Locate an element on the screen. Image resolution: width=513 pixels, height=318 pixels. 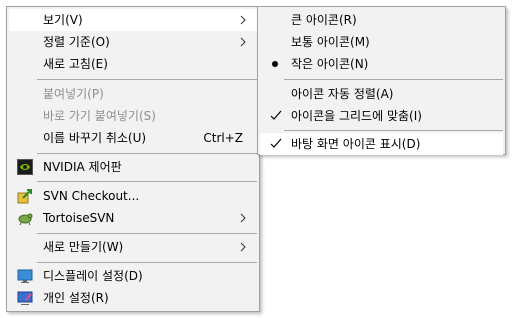
submenu-item-show-desktop-icons: 바탕 화면 아이콘 표시(D) is located at coordinates (381, 144).